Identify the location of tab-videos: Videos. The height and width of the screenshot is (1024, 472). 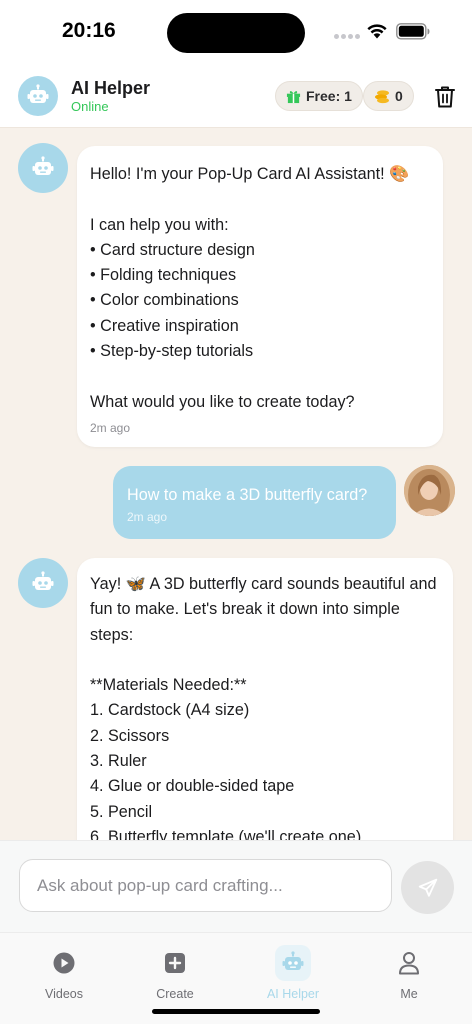
(64, 977).